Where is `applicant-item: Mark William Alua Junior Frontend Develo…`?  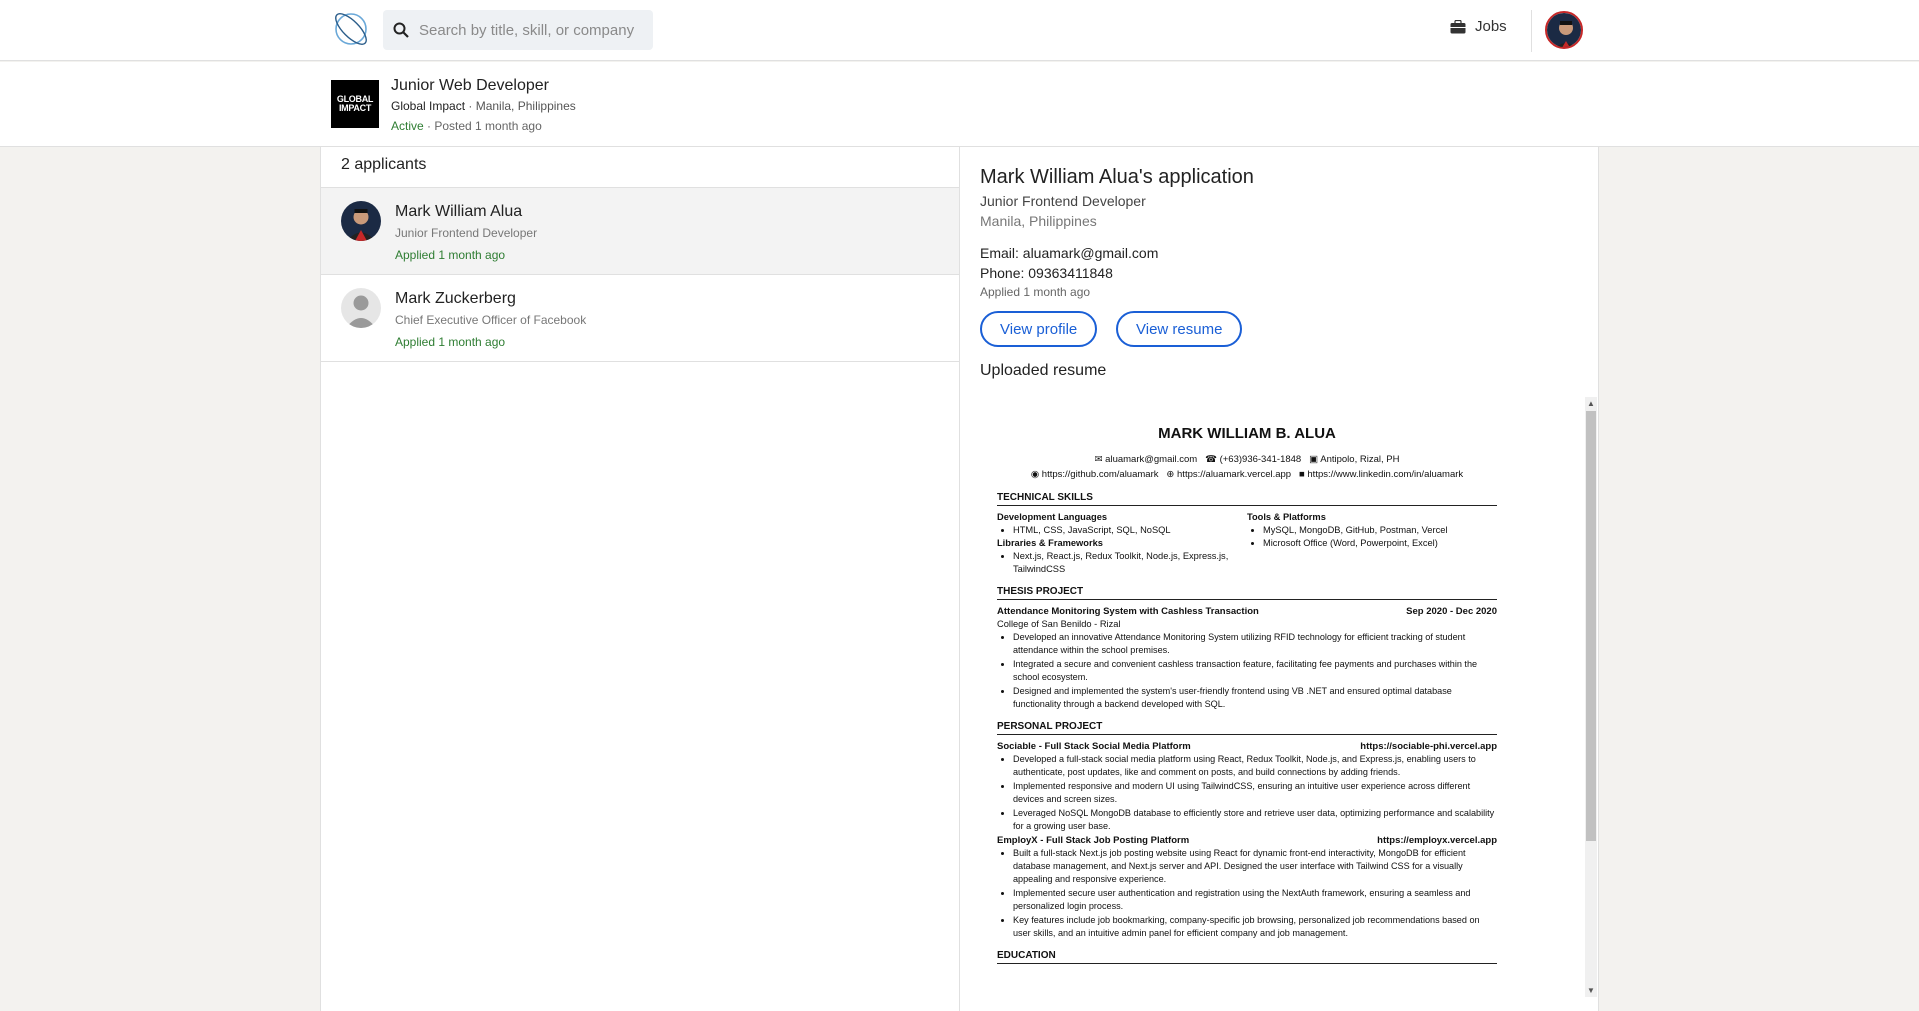 applicant-item: Mark William Alua Junior Frontend Develo… is located at coordinates (640, 231).